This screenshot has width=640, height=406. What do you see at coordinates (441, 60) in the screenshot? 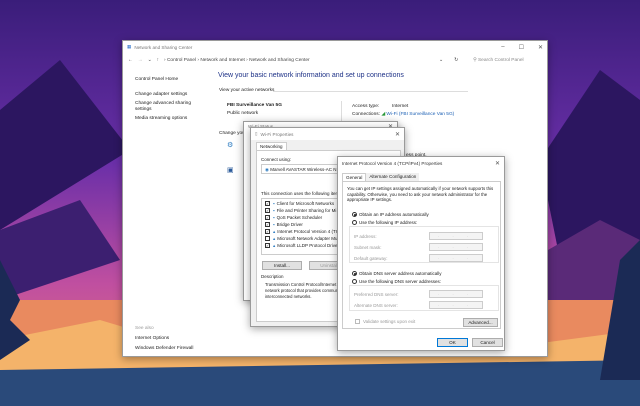
I see `address-dropdown: ⌄` at bounding box center [441, 60].